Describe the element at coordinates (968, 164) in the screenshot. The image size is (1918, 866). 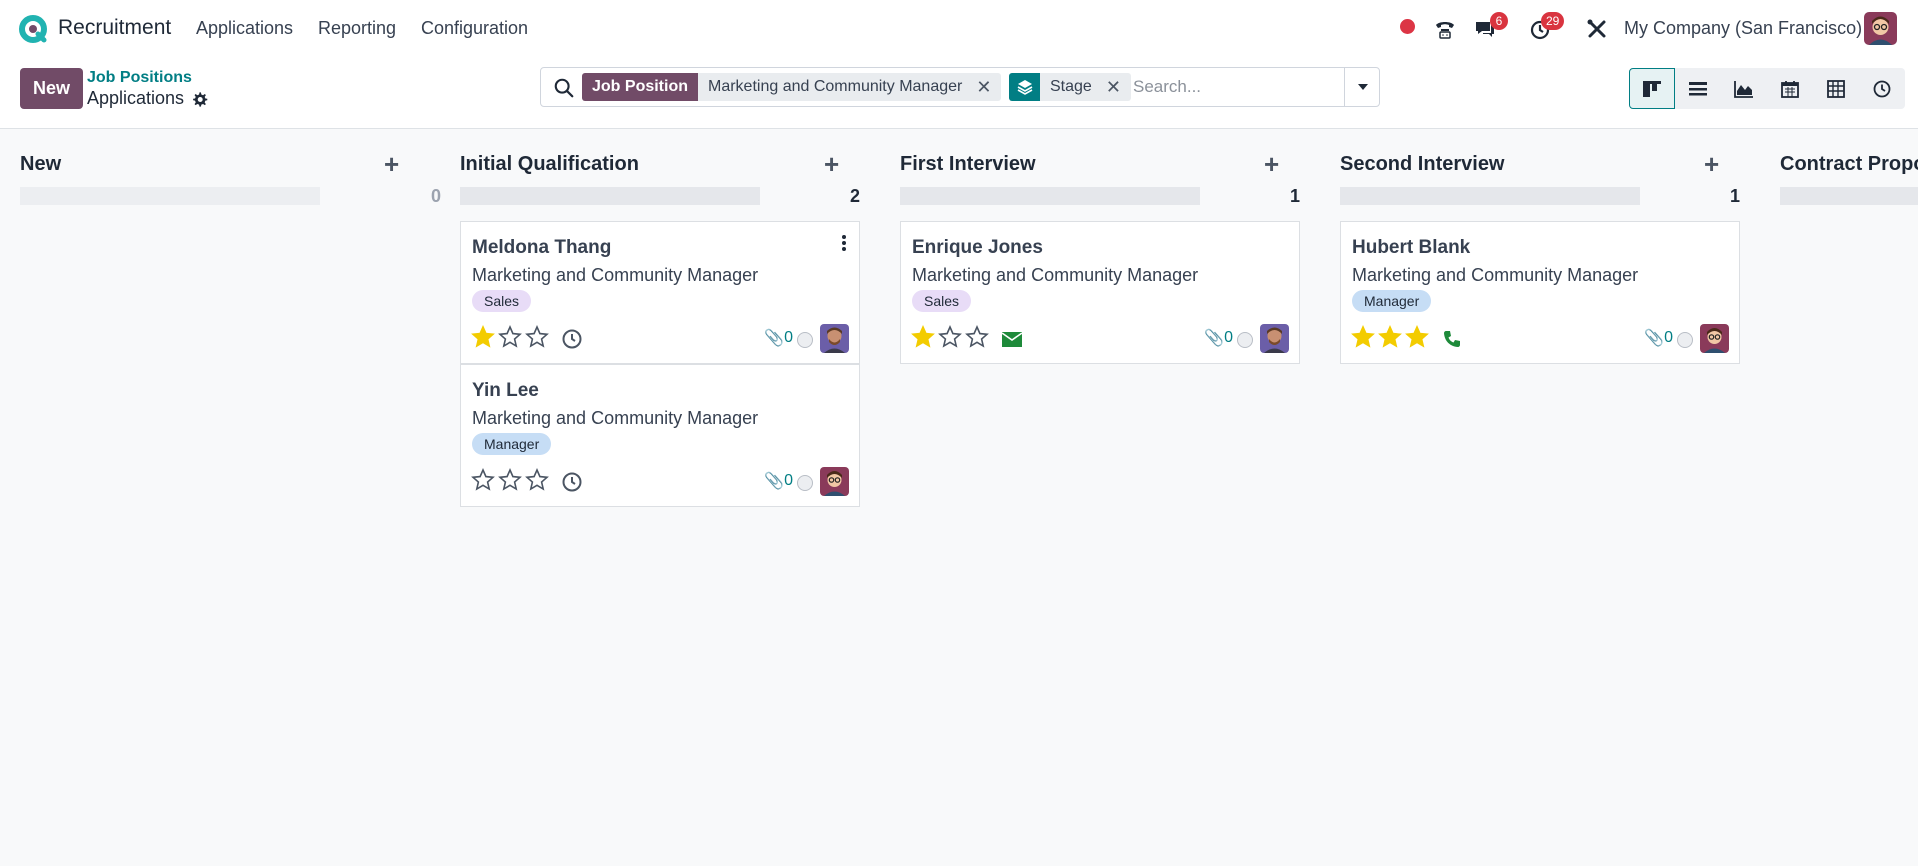
I see `column-title: First Interview` at that location.